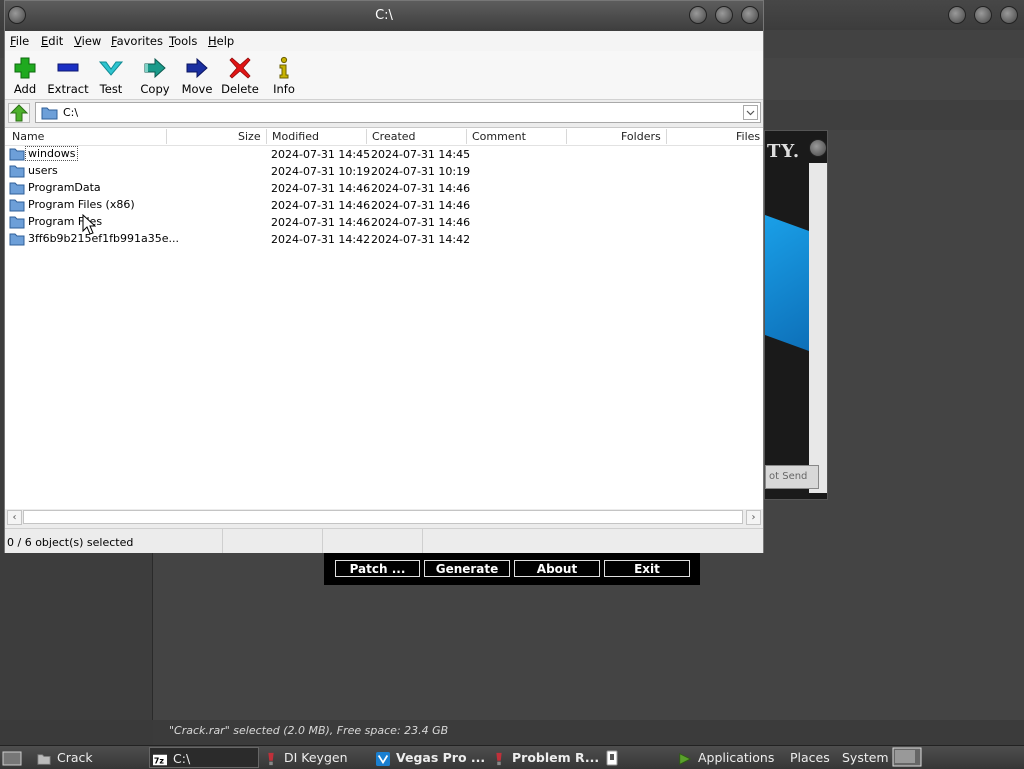 This screenshot has height=769, width=1024. I want to click on file-name: windows, so click(51, 153).